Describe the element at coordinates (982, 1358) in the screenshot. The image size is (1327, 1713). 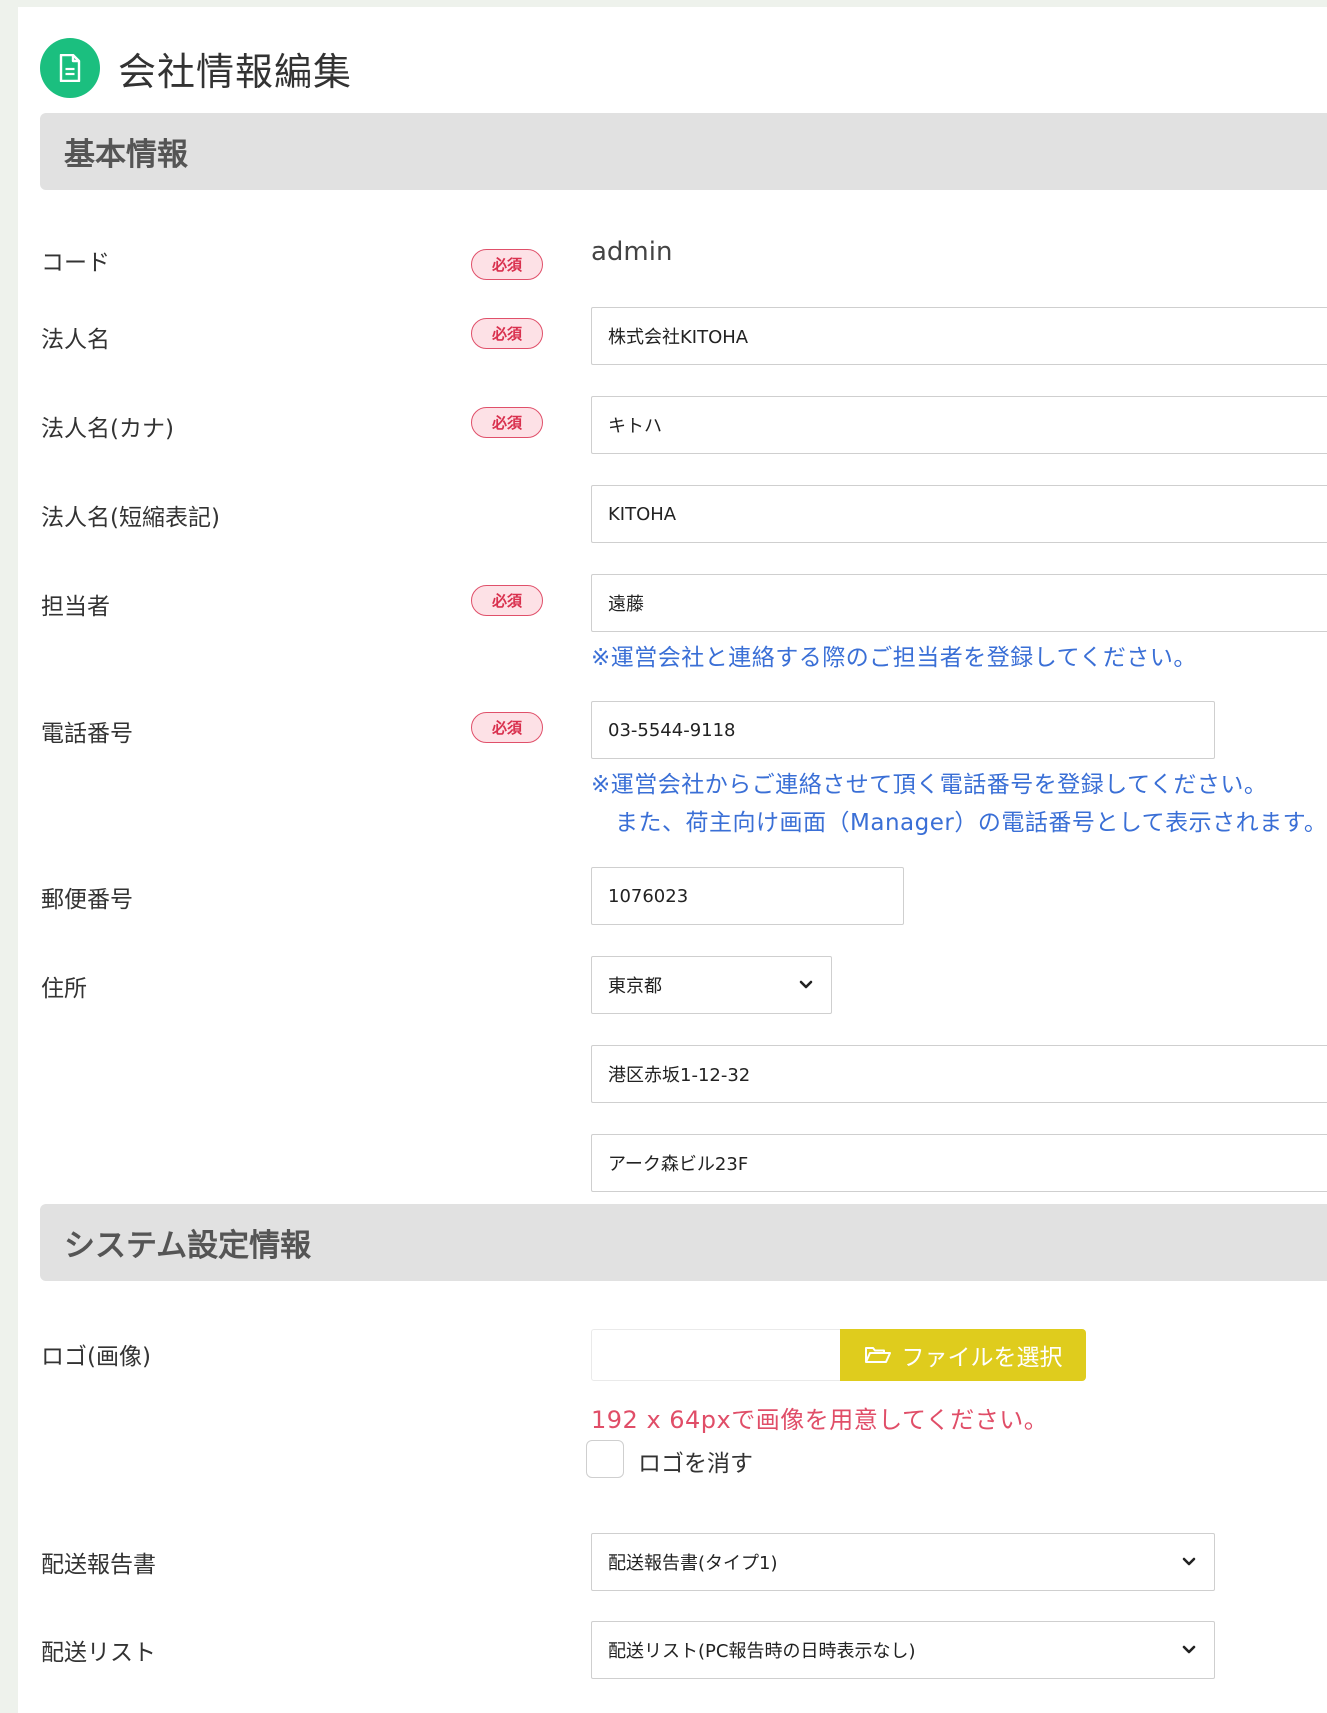
I see `choose-file-label: ファイルを選択` at that location.